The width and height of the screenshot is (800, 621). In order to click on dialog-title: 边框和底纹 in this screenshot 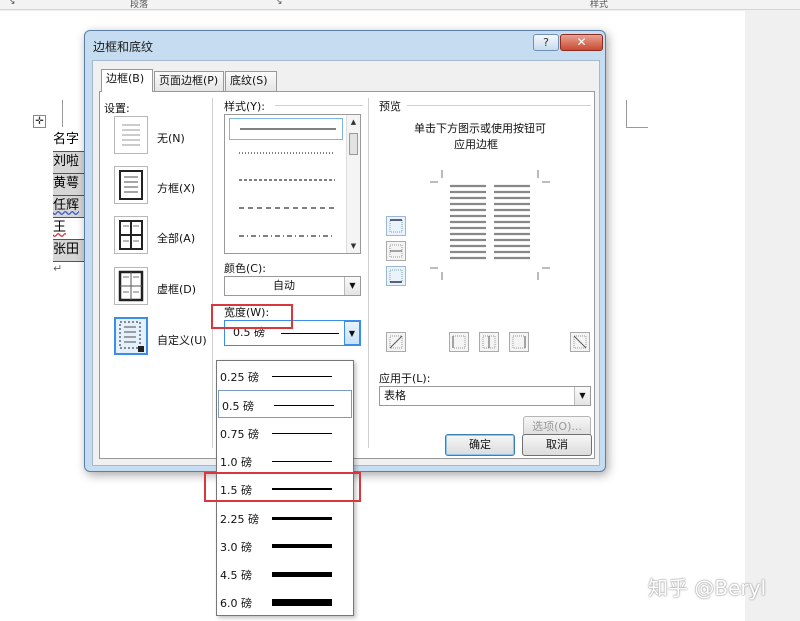, I will do `click(123, 47)`.